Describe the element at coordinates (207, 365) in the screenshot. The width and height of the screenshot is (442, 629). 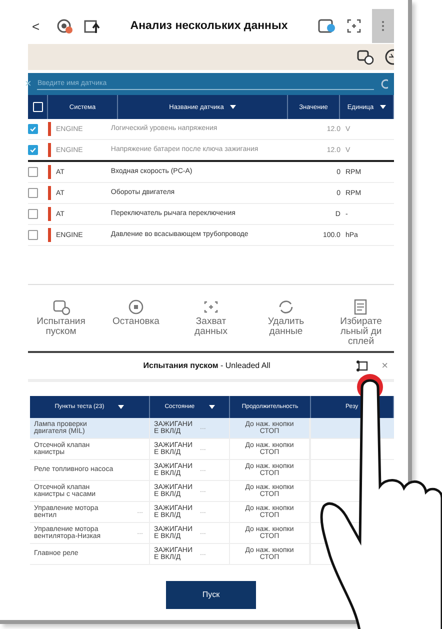
I see `panel-title: Испытания пуском - Unleaded All` at that location.